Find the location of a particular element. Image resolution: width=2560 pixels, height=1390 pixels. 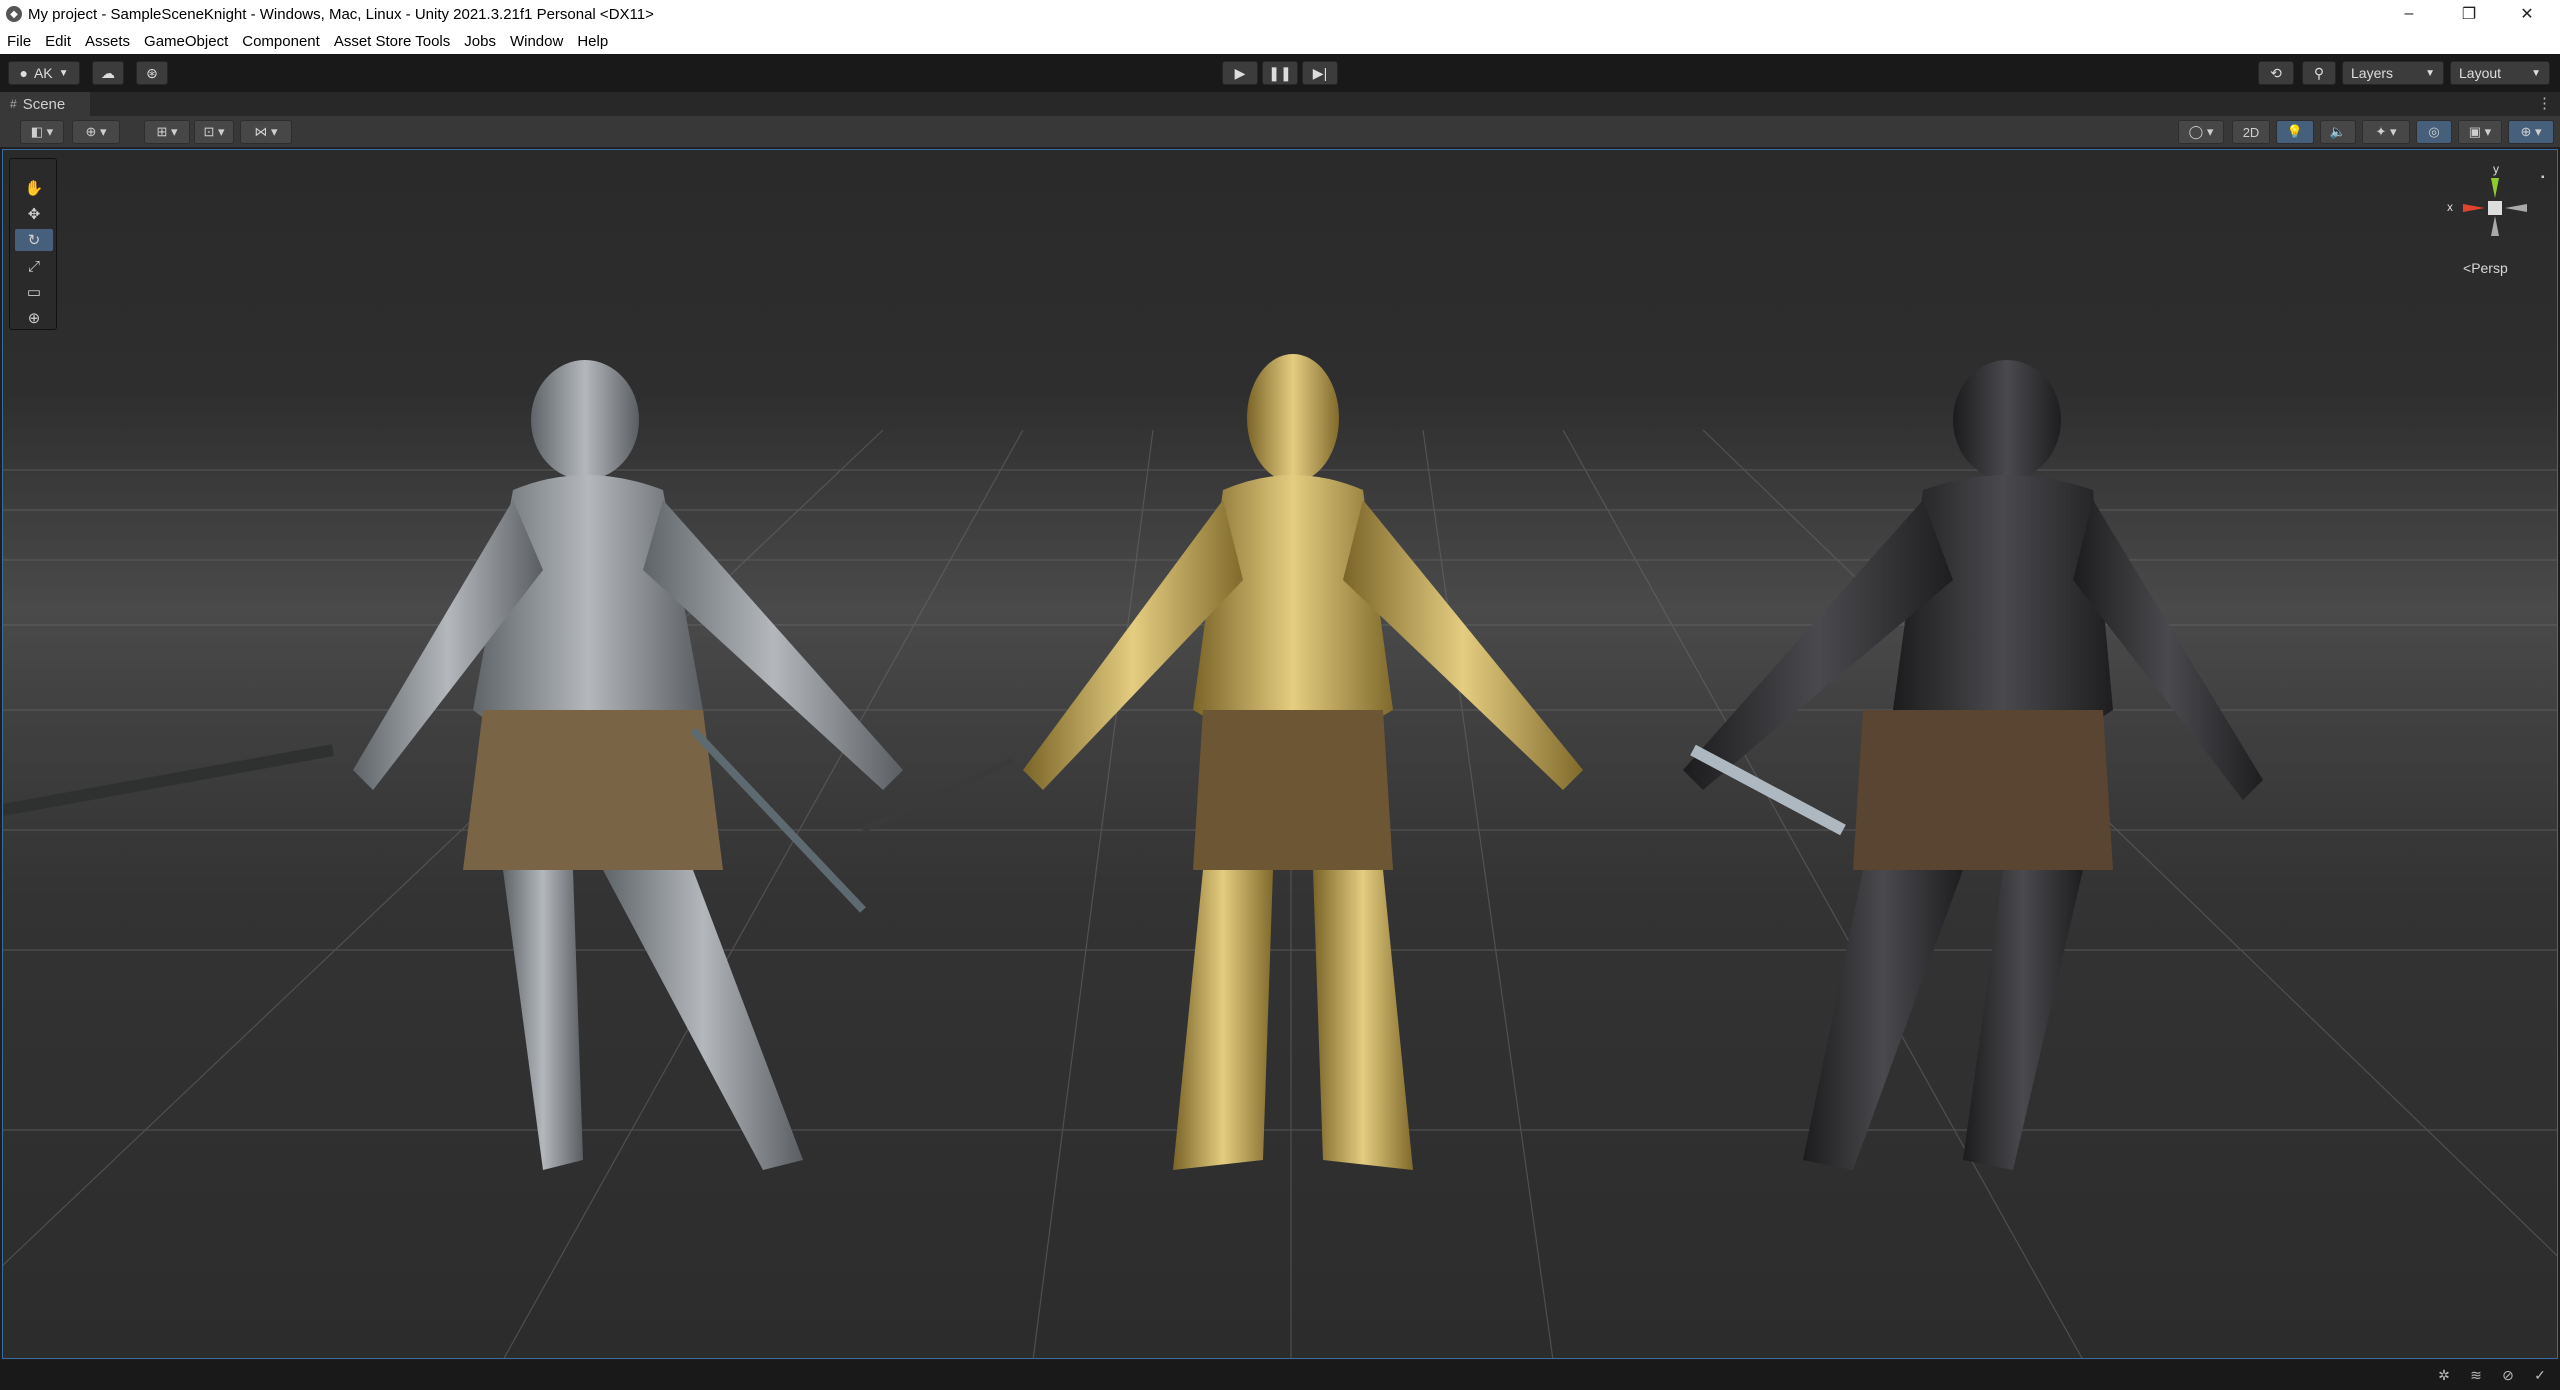

transform-tools-panel: ✋ ✥ ↻ ⤢ ▭ ⊕ is located at coordinates (33, 244).